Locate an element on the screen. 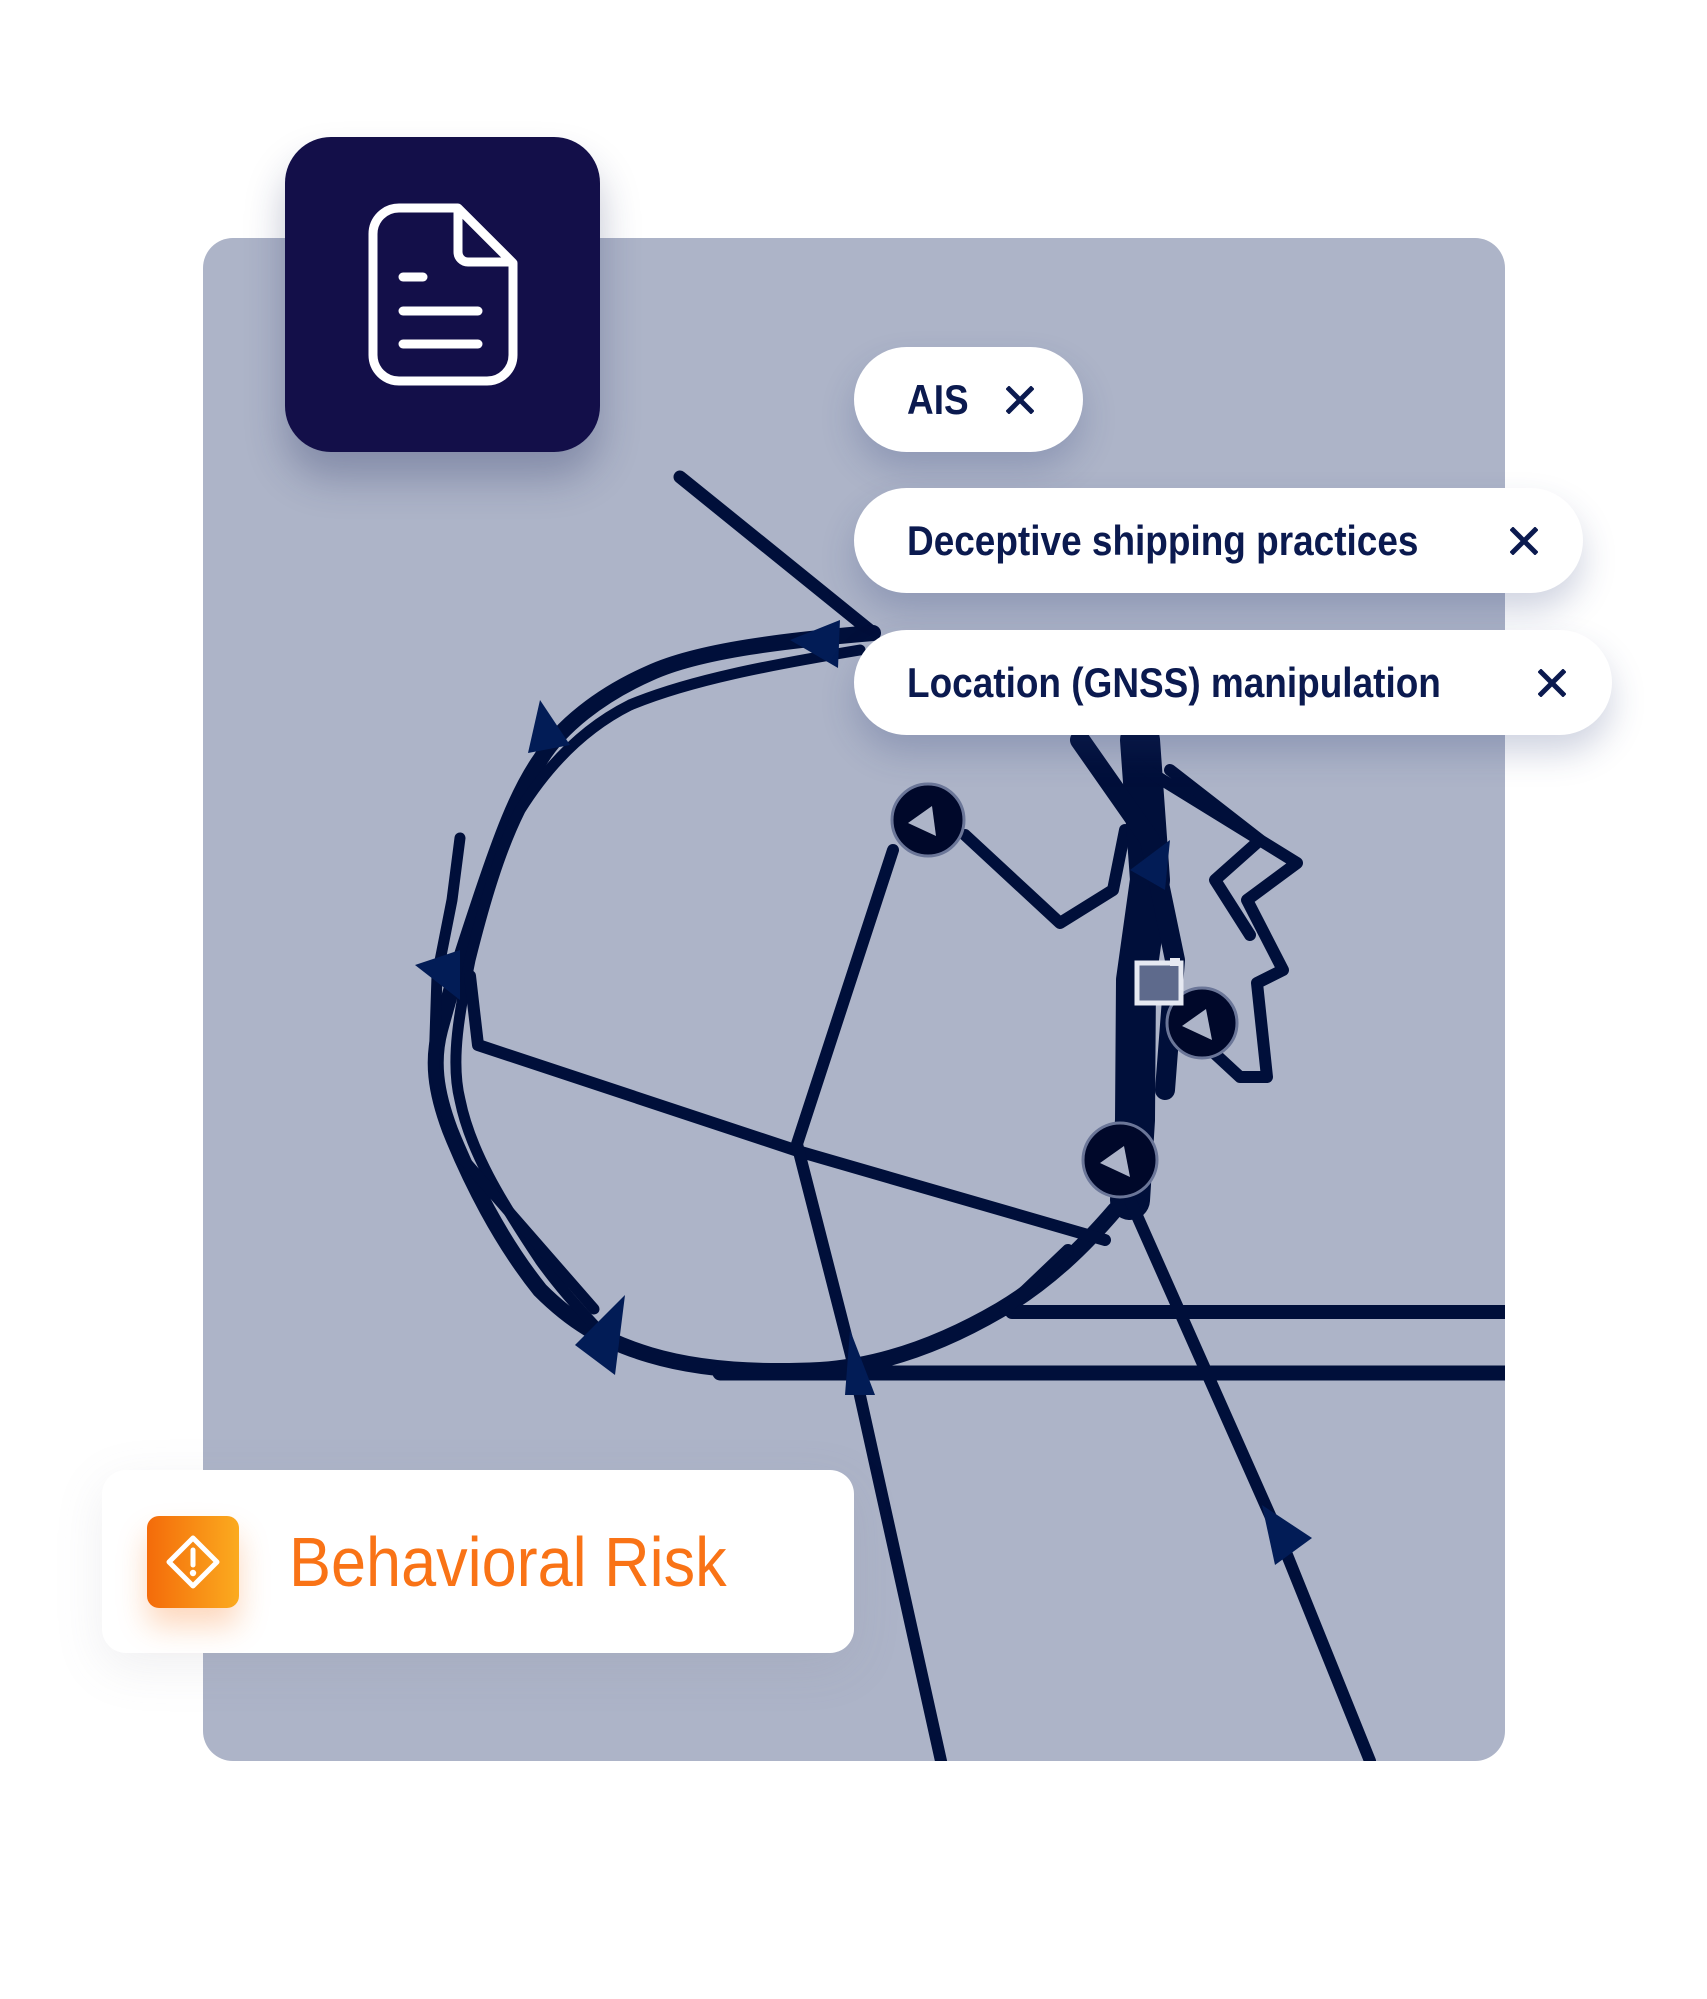 The height and width of the screenshot is (1999, 1707). chip-label: AIS is located at coordinates (938, 399).